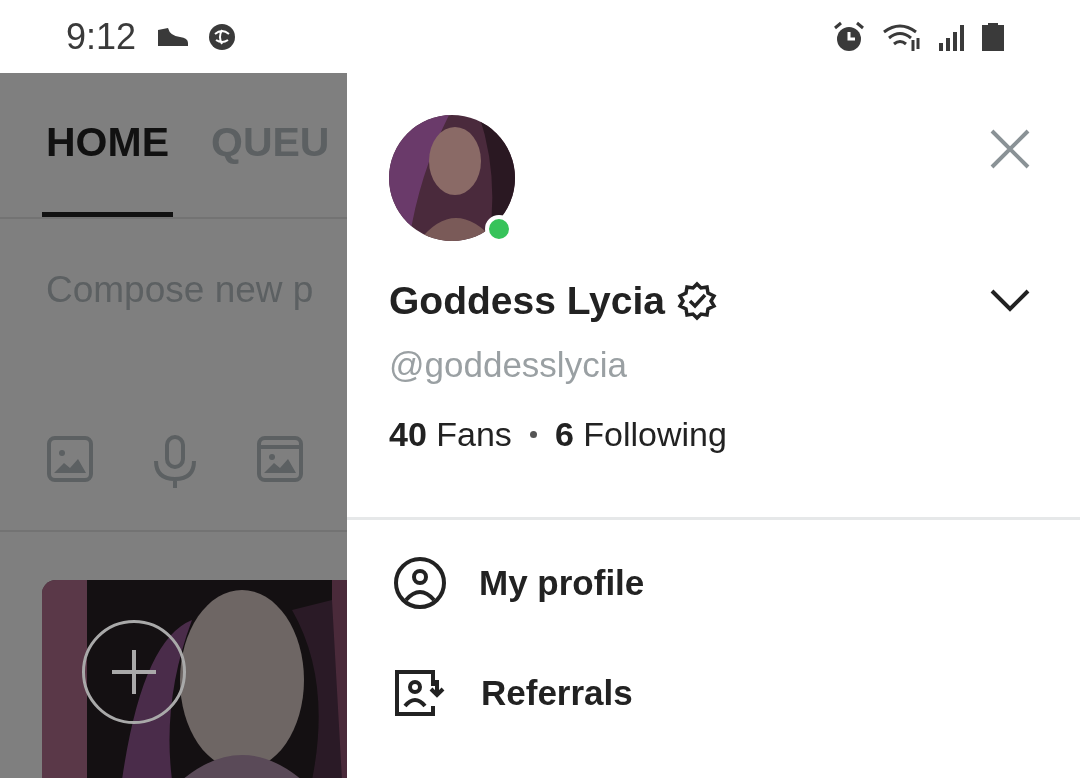  What do you see at coordinates (70, 459) in the screenshot?
I see `image-icon` at bounding box center [70, 459].